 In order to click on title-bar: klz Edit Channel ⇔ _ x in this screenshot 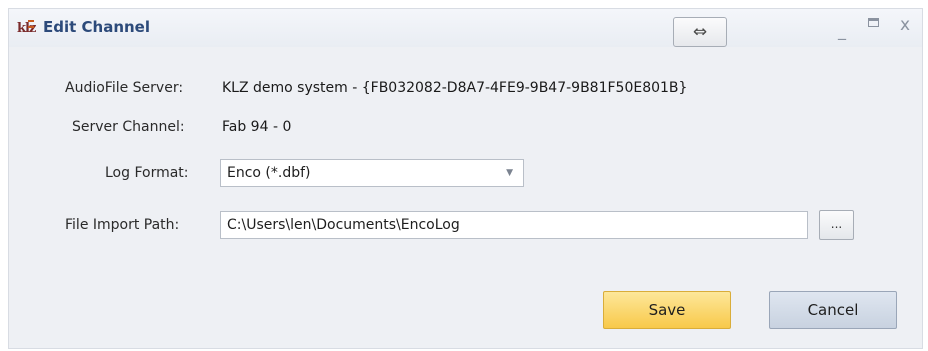, I will do `click(465, 28)`.